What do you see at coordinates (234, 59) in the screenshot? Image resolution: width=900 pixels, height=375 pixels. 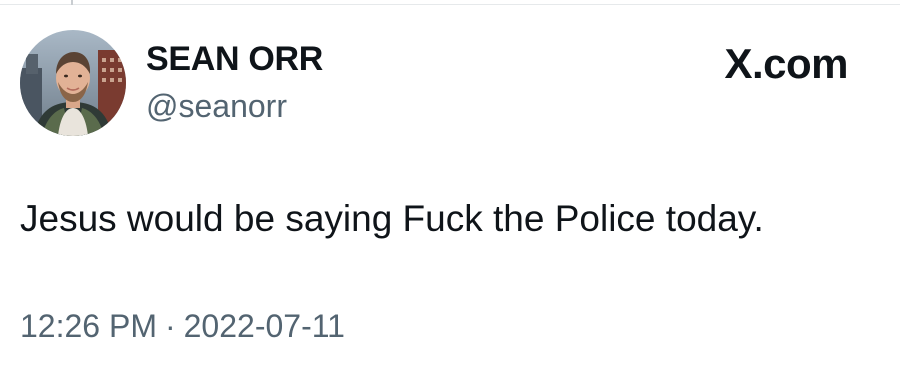 I see `author-display-name: SEAN ORR` at bounding box center [234, 59].